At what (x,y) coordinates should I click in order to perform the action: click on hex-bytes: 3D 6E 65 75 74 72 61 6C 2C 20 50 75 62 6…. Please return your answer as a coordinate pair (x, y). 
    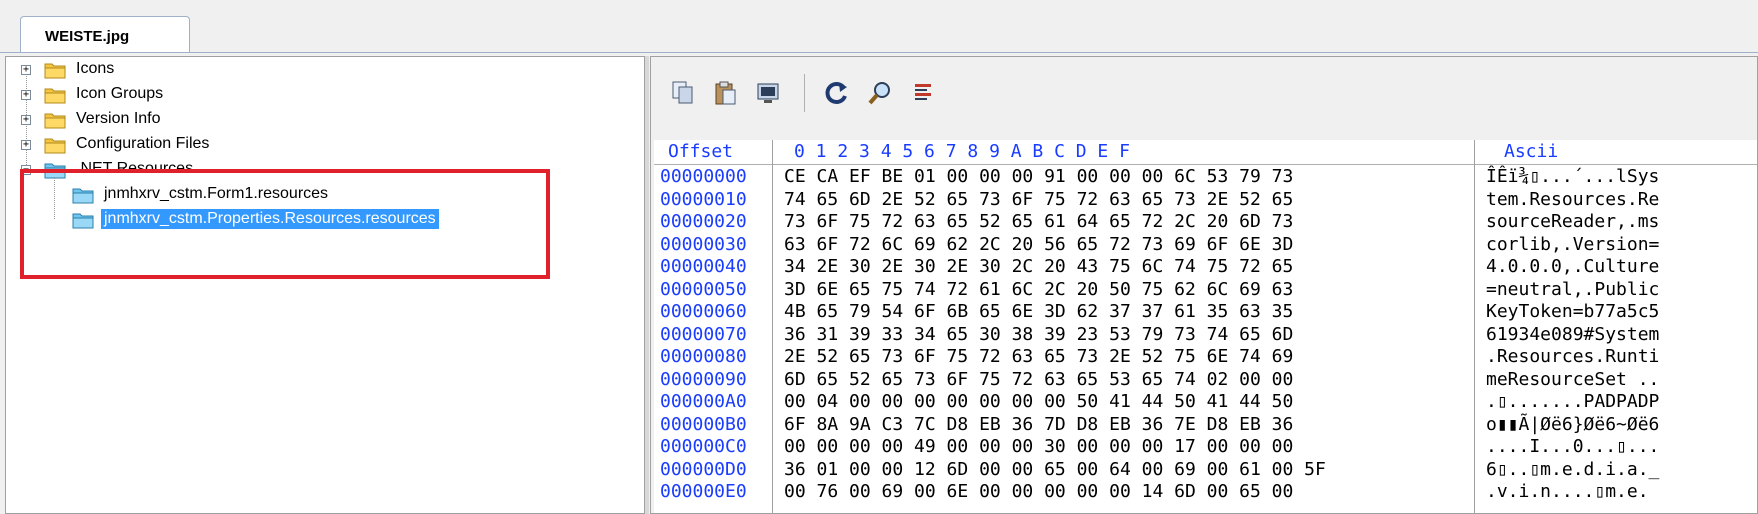
    Looking at the image, I should click on (1039, 289).